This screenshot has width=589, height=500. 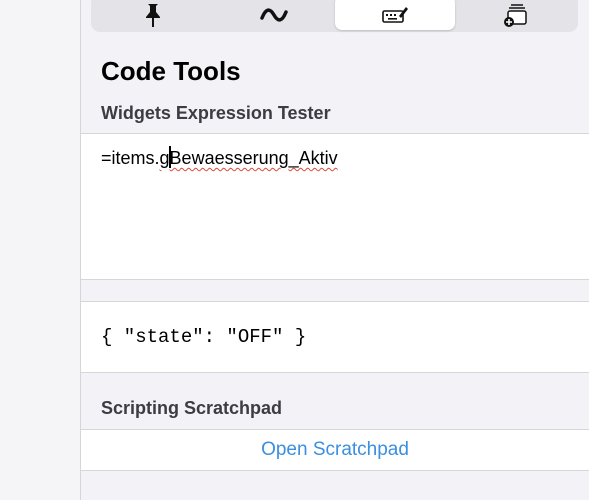 I want to click on wave-icon, so click(x=274, y=15).